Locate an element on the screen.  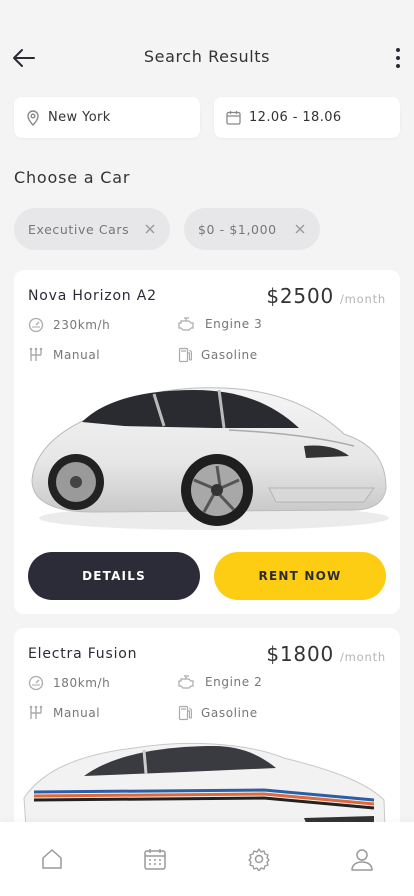
more-options-button is located at coordinates (398, 58).